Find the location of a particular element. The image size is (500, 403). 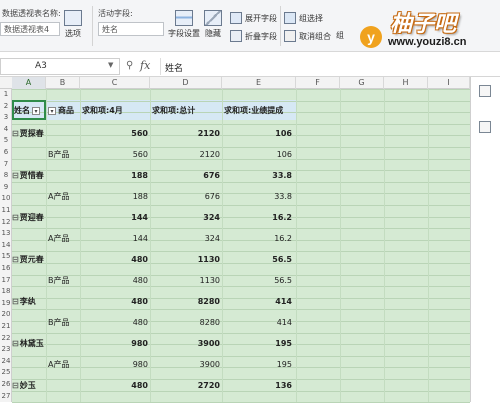

group-selection-button: 组选择 is located at coordinates (303, 18).